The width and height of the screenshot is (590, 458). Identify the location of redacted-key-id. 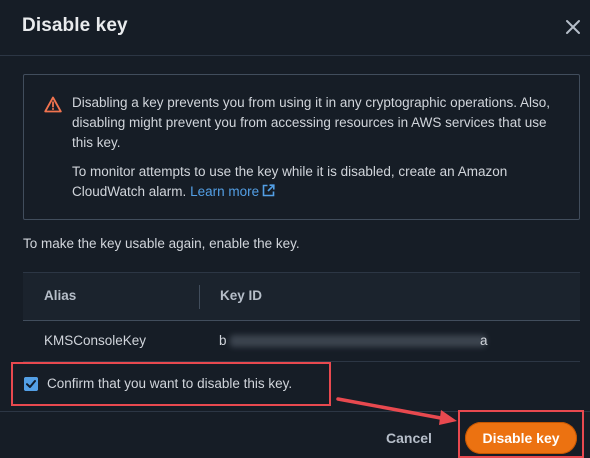
(358, 341).